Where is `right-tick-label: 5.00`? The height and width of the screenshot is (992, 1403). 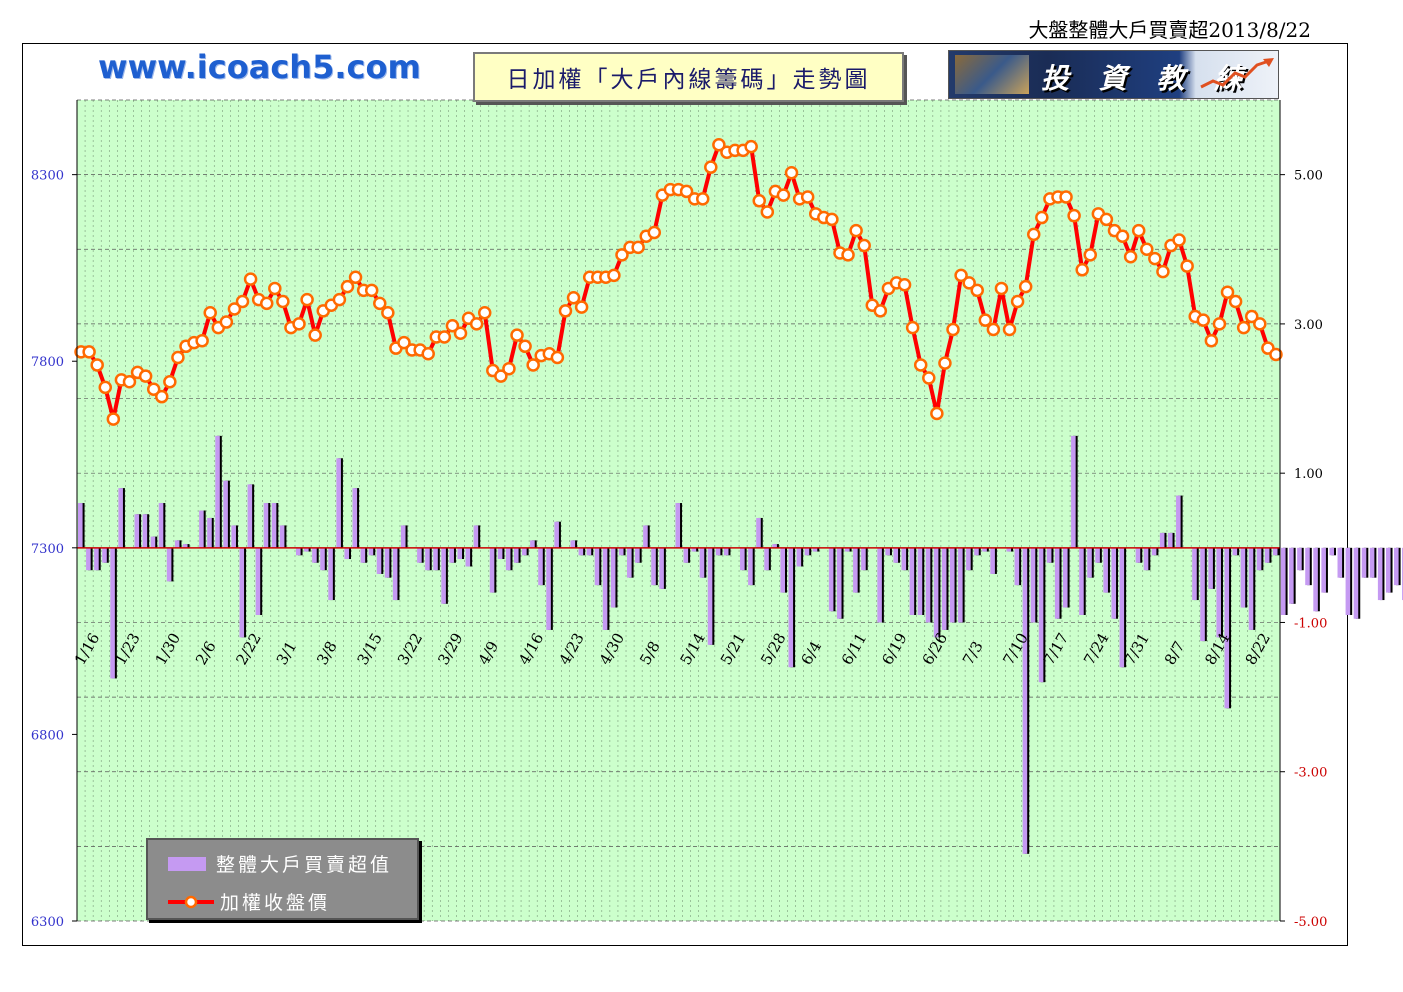
right-tick-label: 5.00 is located at coordinates (1308, 176).